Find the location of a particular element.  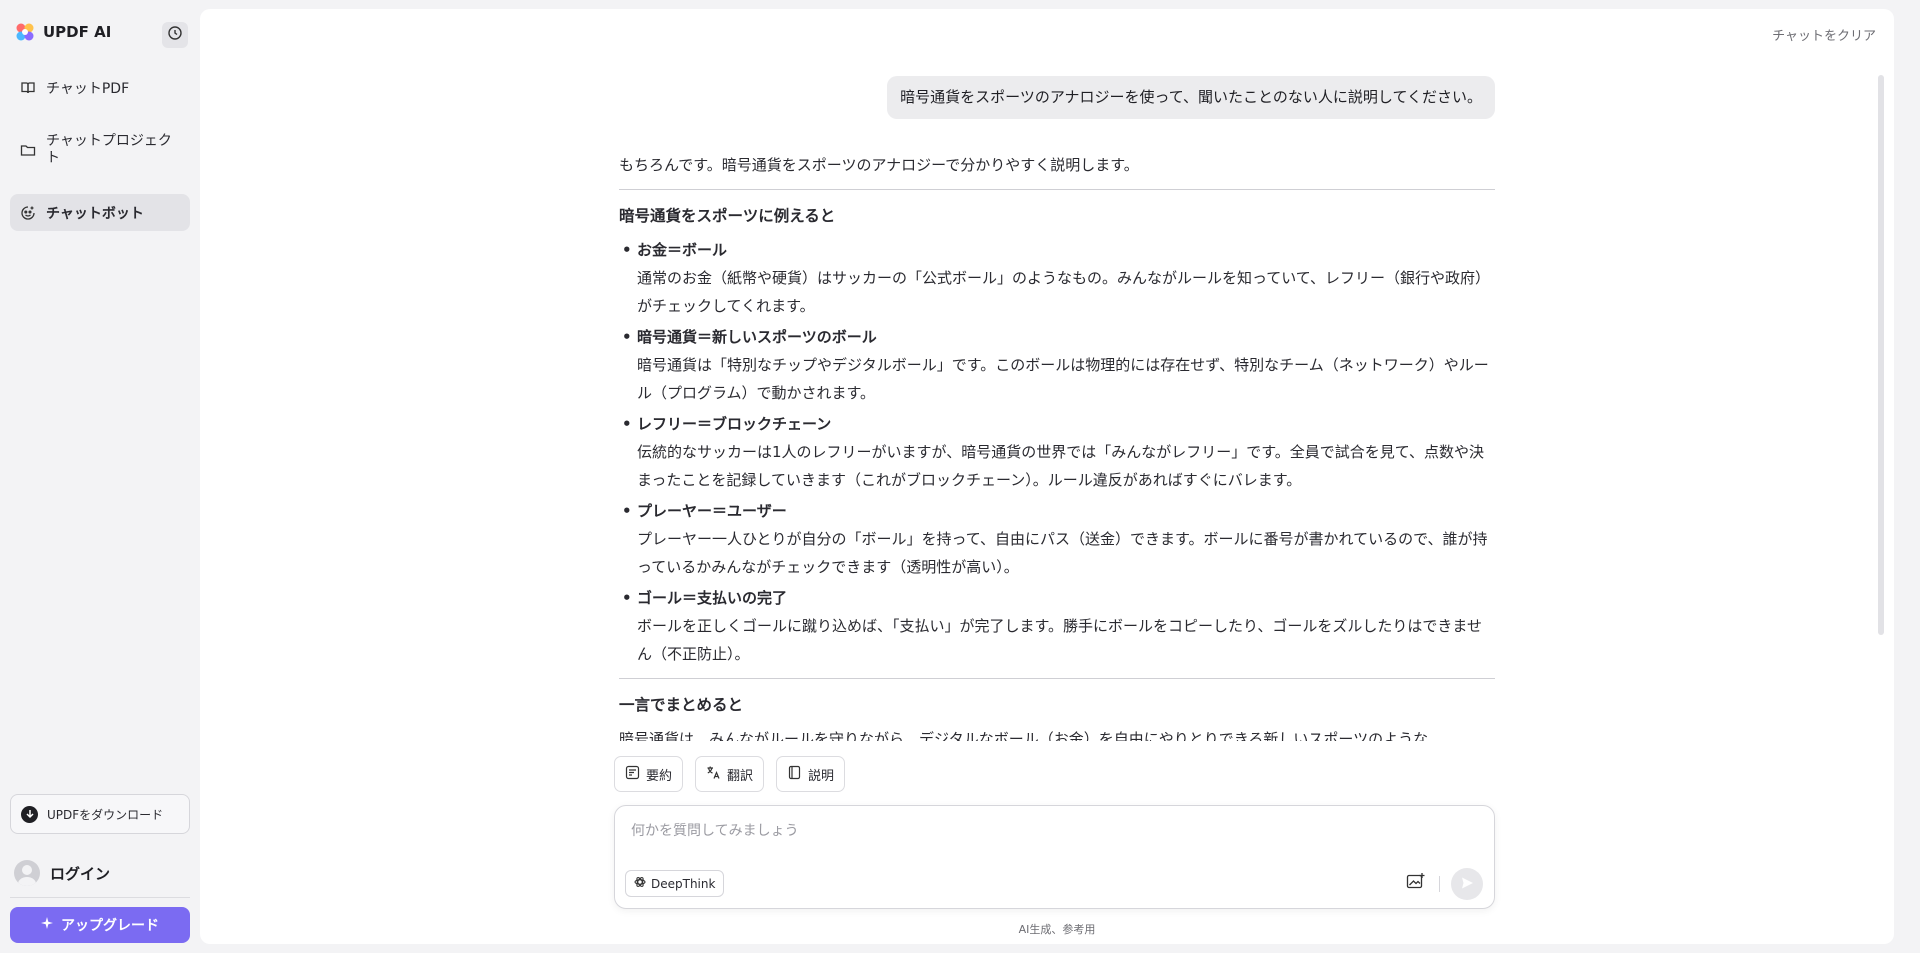

summarize-button: 要約 is located at coordinates (649, 774).